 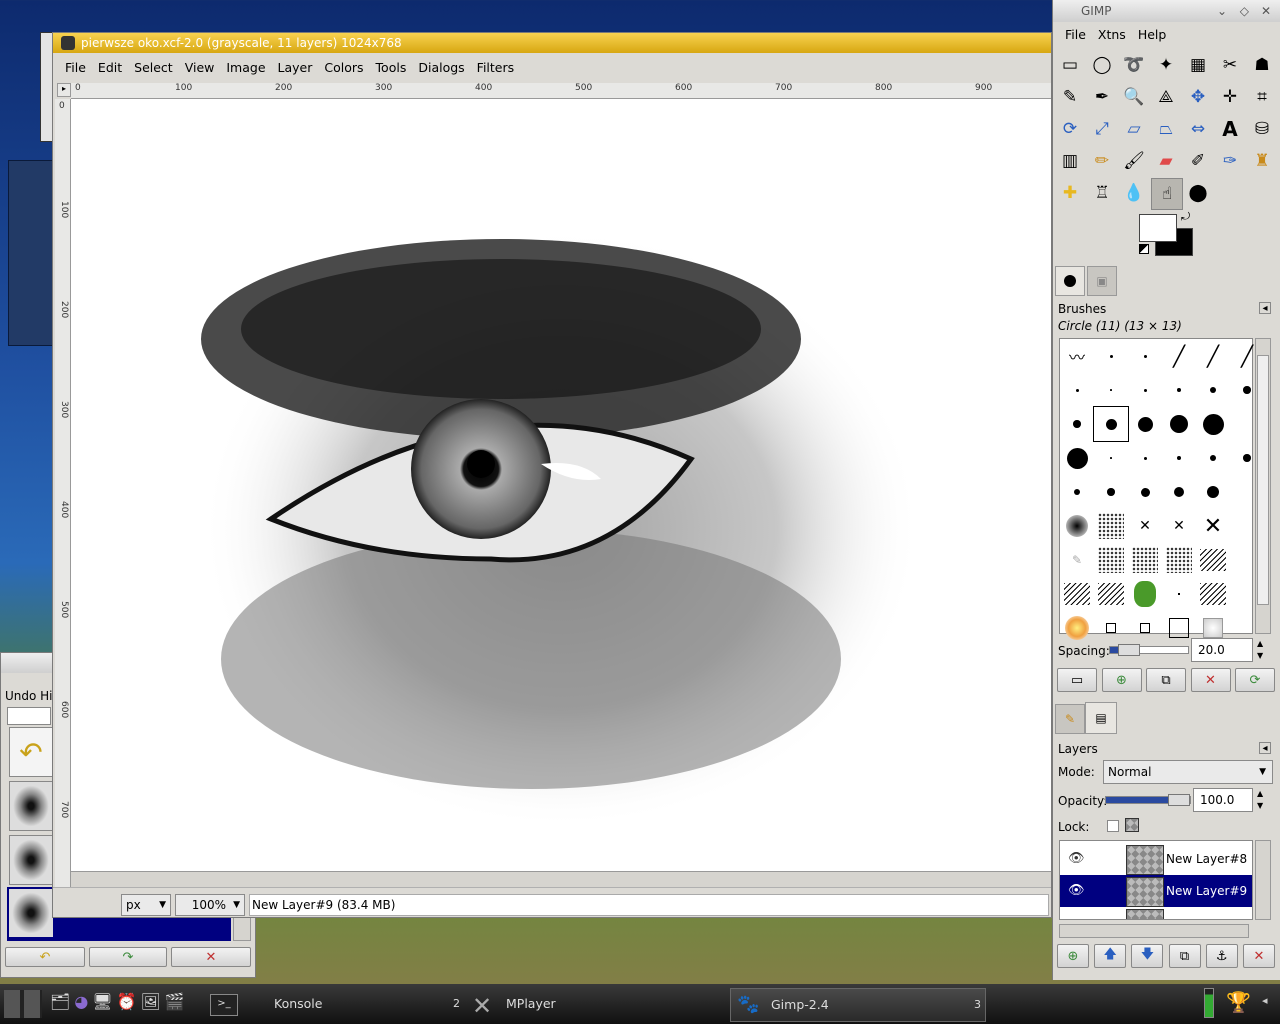 What do you see at coordinates (1244, 11) in the screenshot?
I see `maximize-icon: ◇` at bounding box center [1244, 11].